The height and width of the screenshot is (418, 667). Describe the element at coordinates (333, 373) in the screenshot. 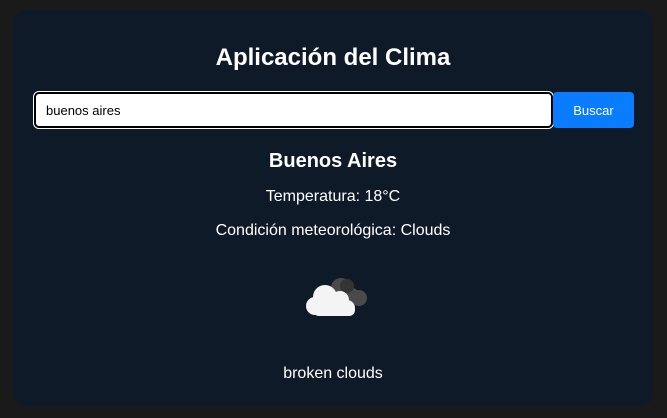

I see `weather-description: broken clouds` at that location.